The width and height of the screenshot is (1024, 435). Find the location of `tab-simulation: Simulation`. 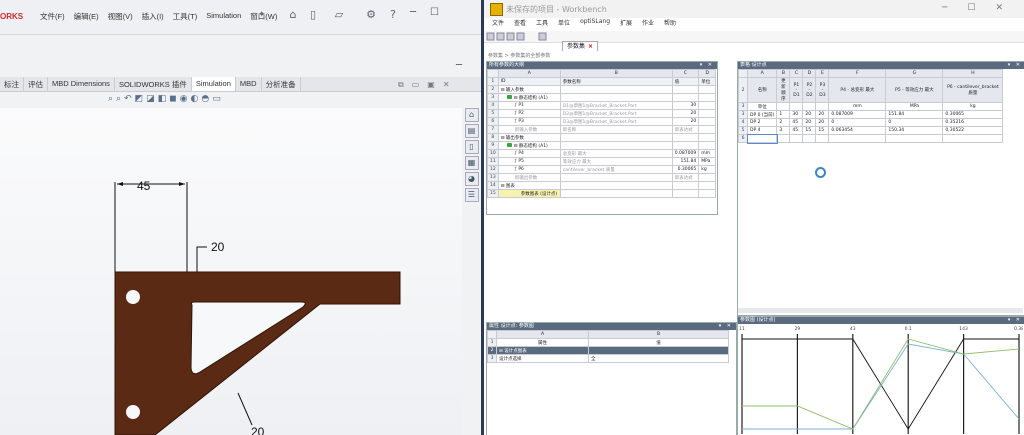

tab-simulation: Simulation is located at coordinates (213, 84).